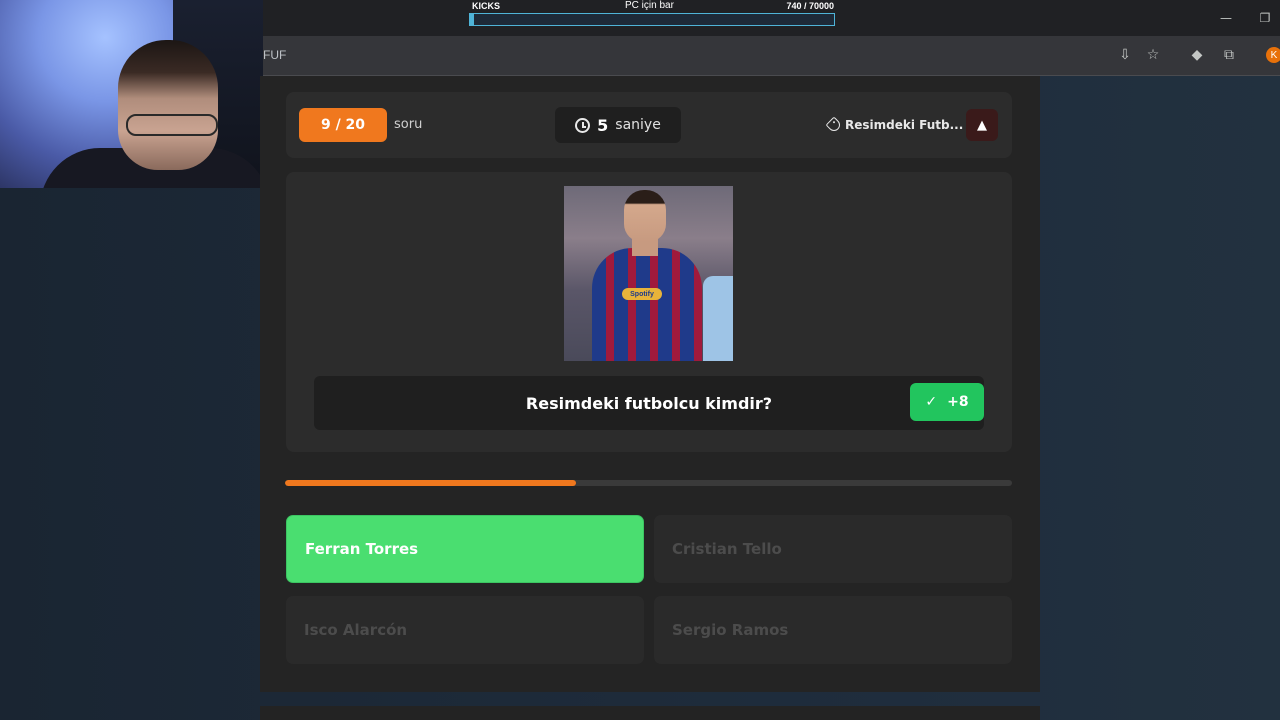 Image resolution: width=1280 pixels, height=720 pixels. What do you see at coordinates (638, 125) in the screenshot?
I see `timer-unit: saniye` at bounding box center [638, 125].